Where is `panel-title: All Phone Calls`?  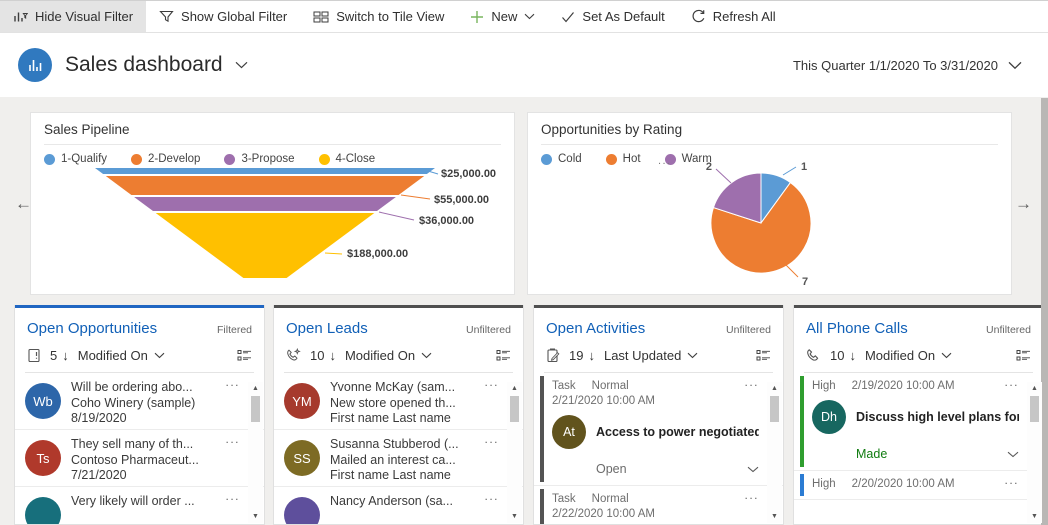
panel-title: All Phone Calls is located at coordinates (857, 328).